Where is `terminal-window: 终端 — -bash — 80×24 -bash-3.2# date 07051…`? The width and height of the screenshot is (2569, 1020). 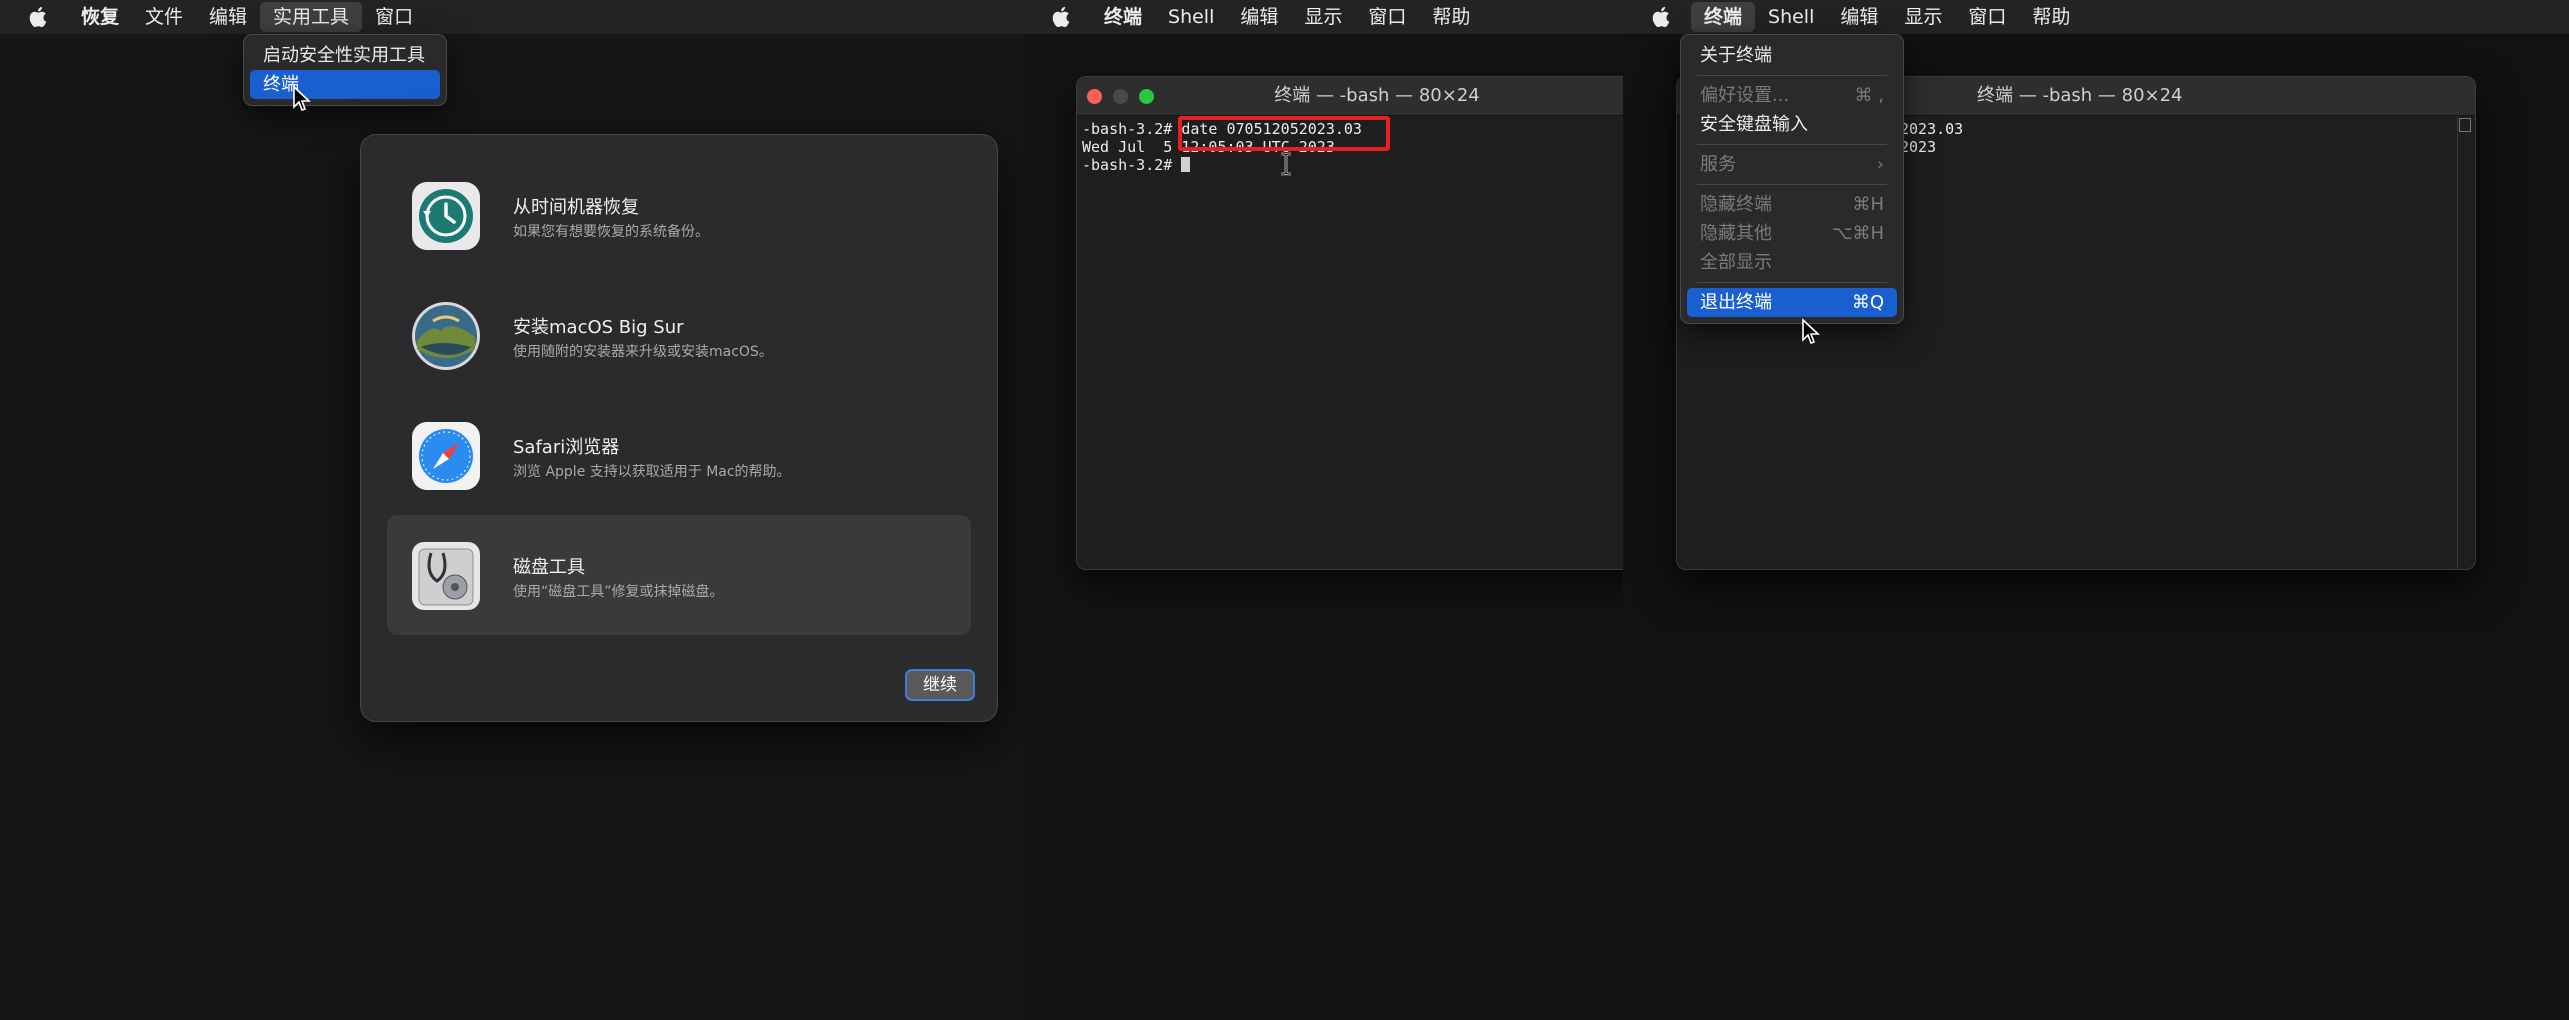 terminal-window: 终端 — -bash — 80×24 -bash-3.2# date 07051… is located at coordinates (1349, 323).